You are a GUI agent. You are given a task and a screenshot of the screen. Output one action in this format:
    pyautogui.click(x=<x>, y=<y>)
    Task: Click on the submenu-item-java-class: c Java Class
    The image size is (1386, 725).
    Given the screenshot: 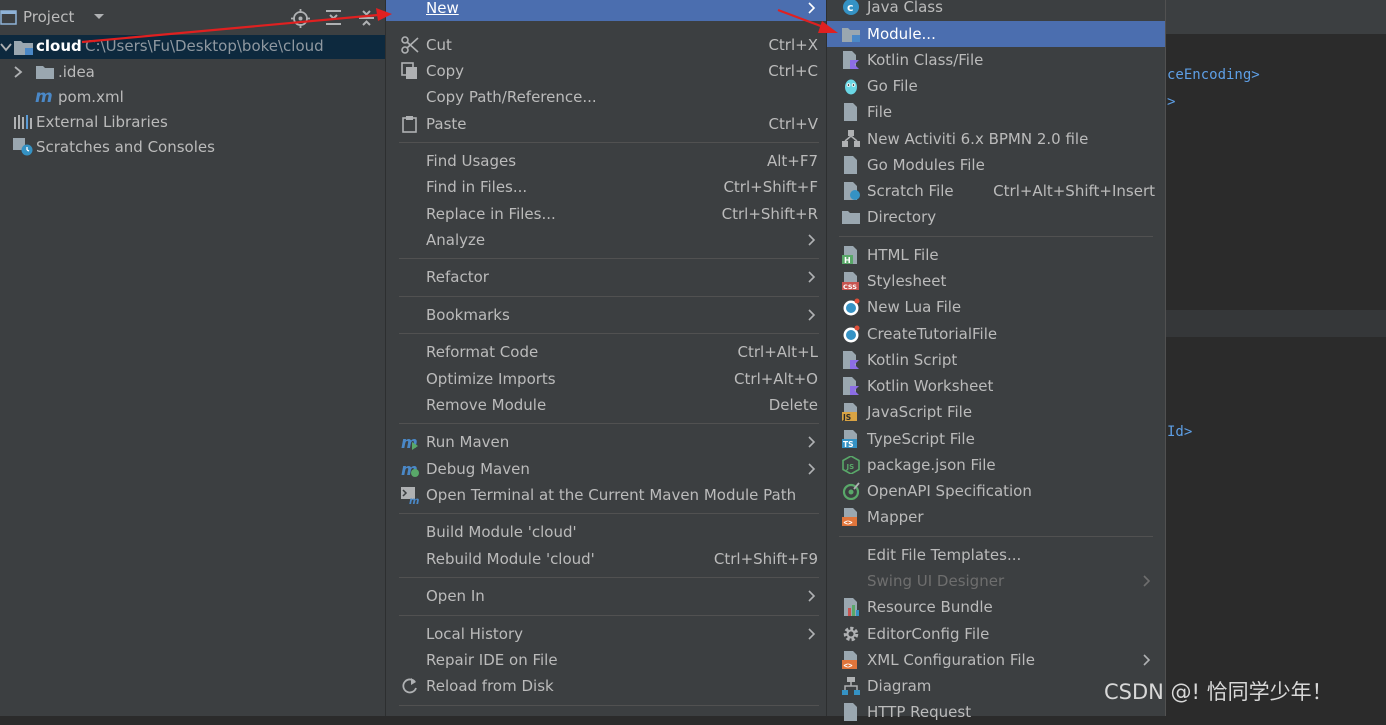 What is the action you would take?
    pyautogui.click(x=996, y=10)
    